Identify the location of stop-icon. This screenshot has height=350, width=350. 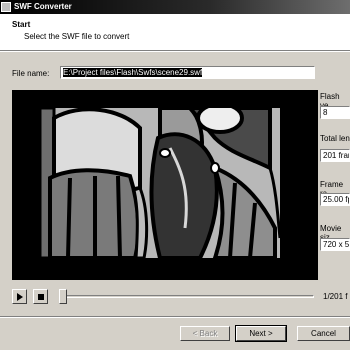
(40, 297).